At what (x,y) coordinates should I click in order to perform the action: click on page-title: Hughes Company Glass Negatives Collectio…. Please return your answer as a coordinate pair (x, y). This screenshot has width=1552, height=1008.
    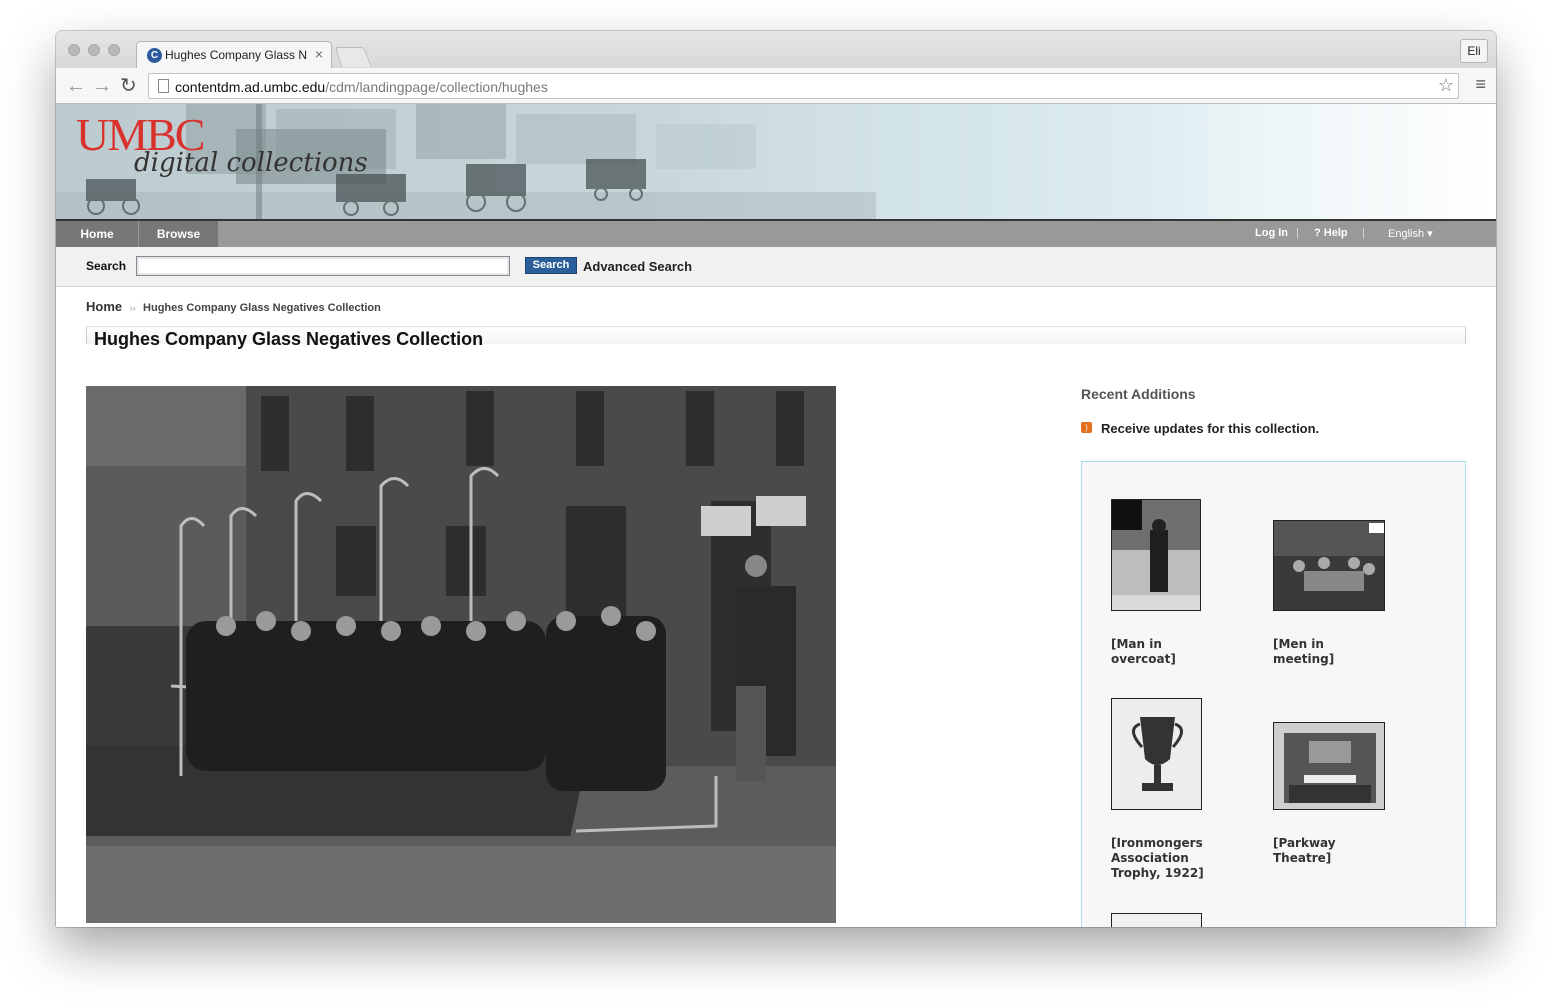
    Looking at the image, I should click on (289, 339).